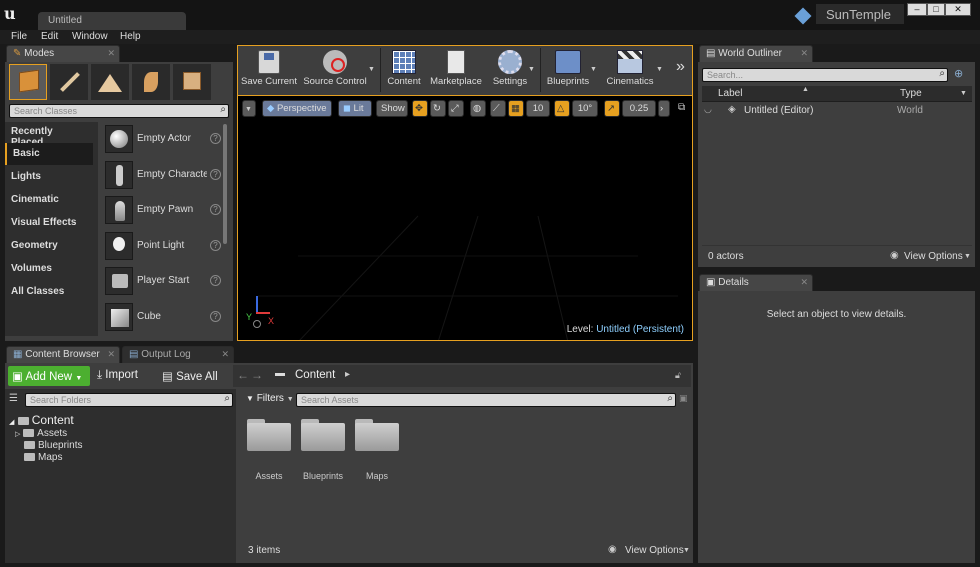  I want to click on perspective-button: ◆ Perspective, so click(297, 108).